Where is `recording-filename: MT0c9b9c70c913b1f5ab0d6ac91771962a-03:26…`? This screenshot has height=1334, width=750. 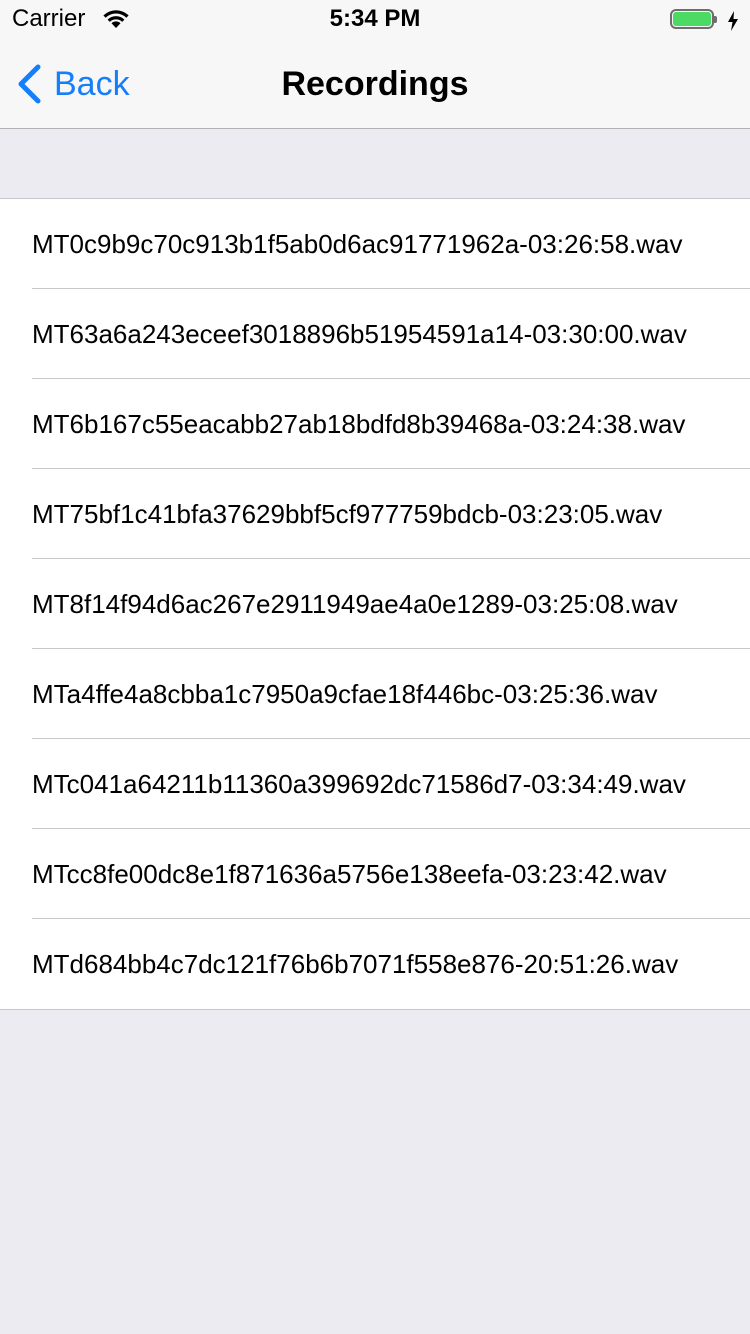
recording-filename: MT0c9b9c70c913b1f5ab0d6ac91771962a-03:26… is located at coordinates (357, 244).